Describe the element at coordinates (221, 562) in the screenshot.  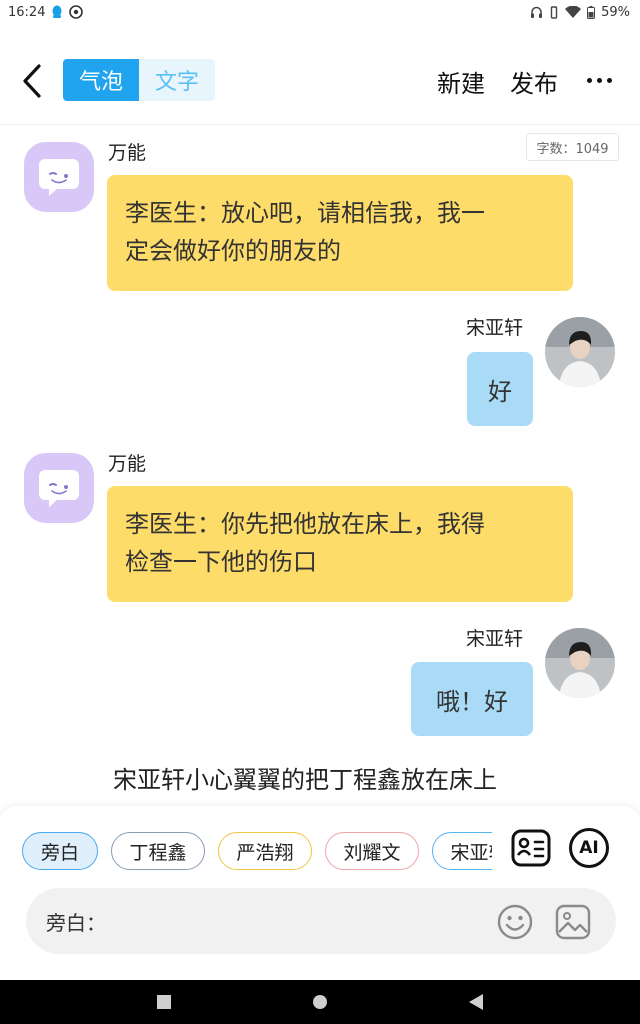
I see `message-line: 检查一下他的伤口` at that location.